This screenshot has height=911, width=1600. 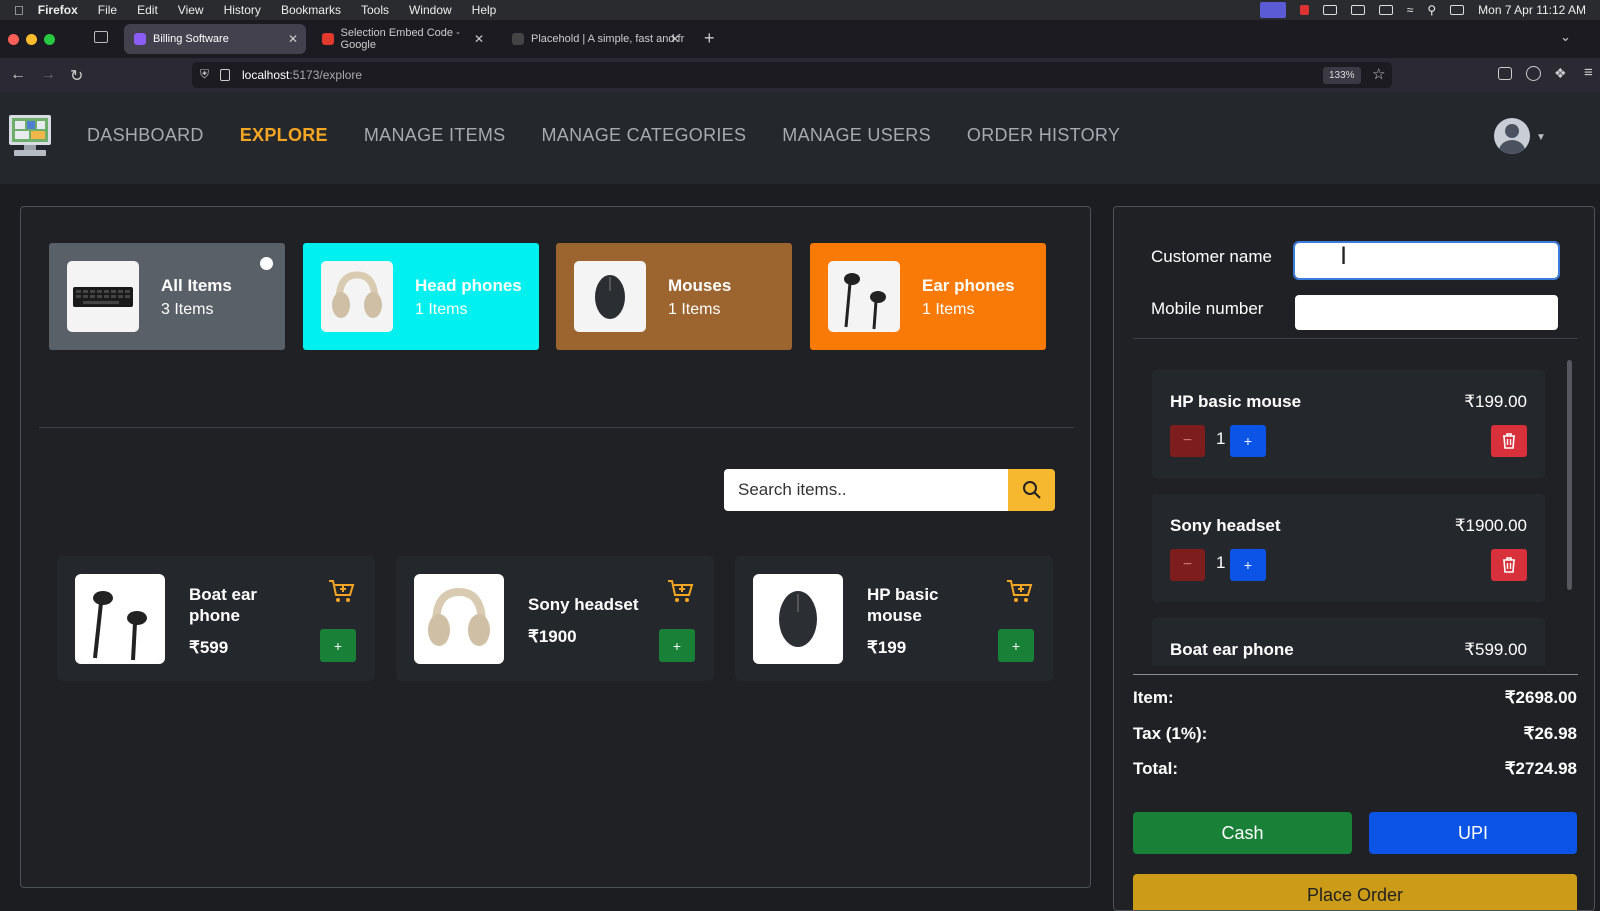 I want to click on place-order-button: Place Order, so click(x=1355, y=892).